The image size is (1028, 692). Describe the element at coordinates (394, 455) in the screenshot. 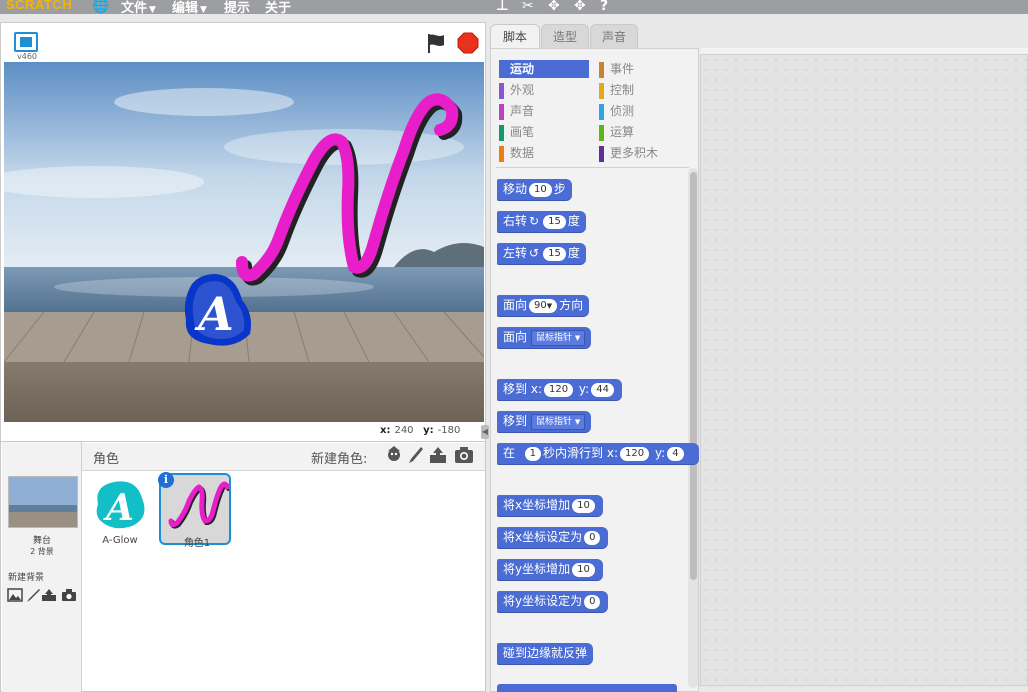

I see `sprite-library-icon` at that location.